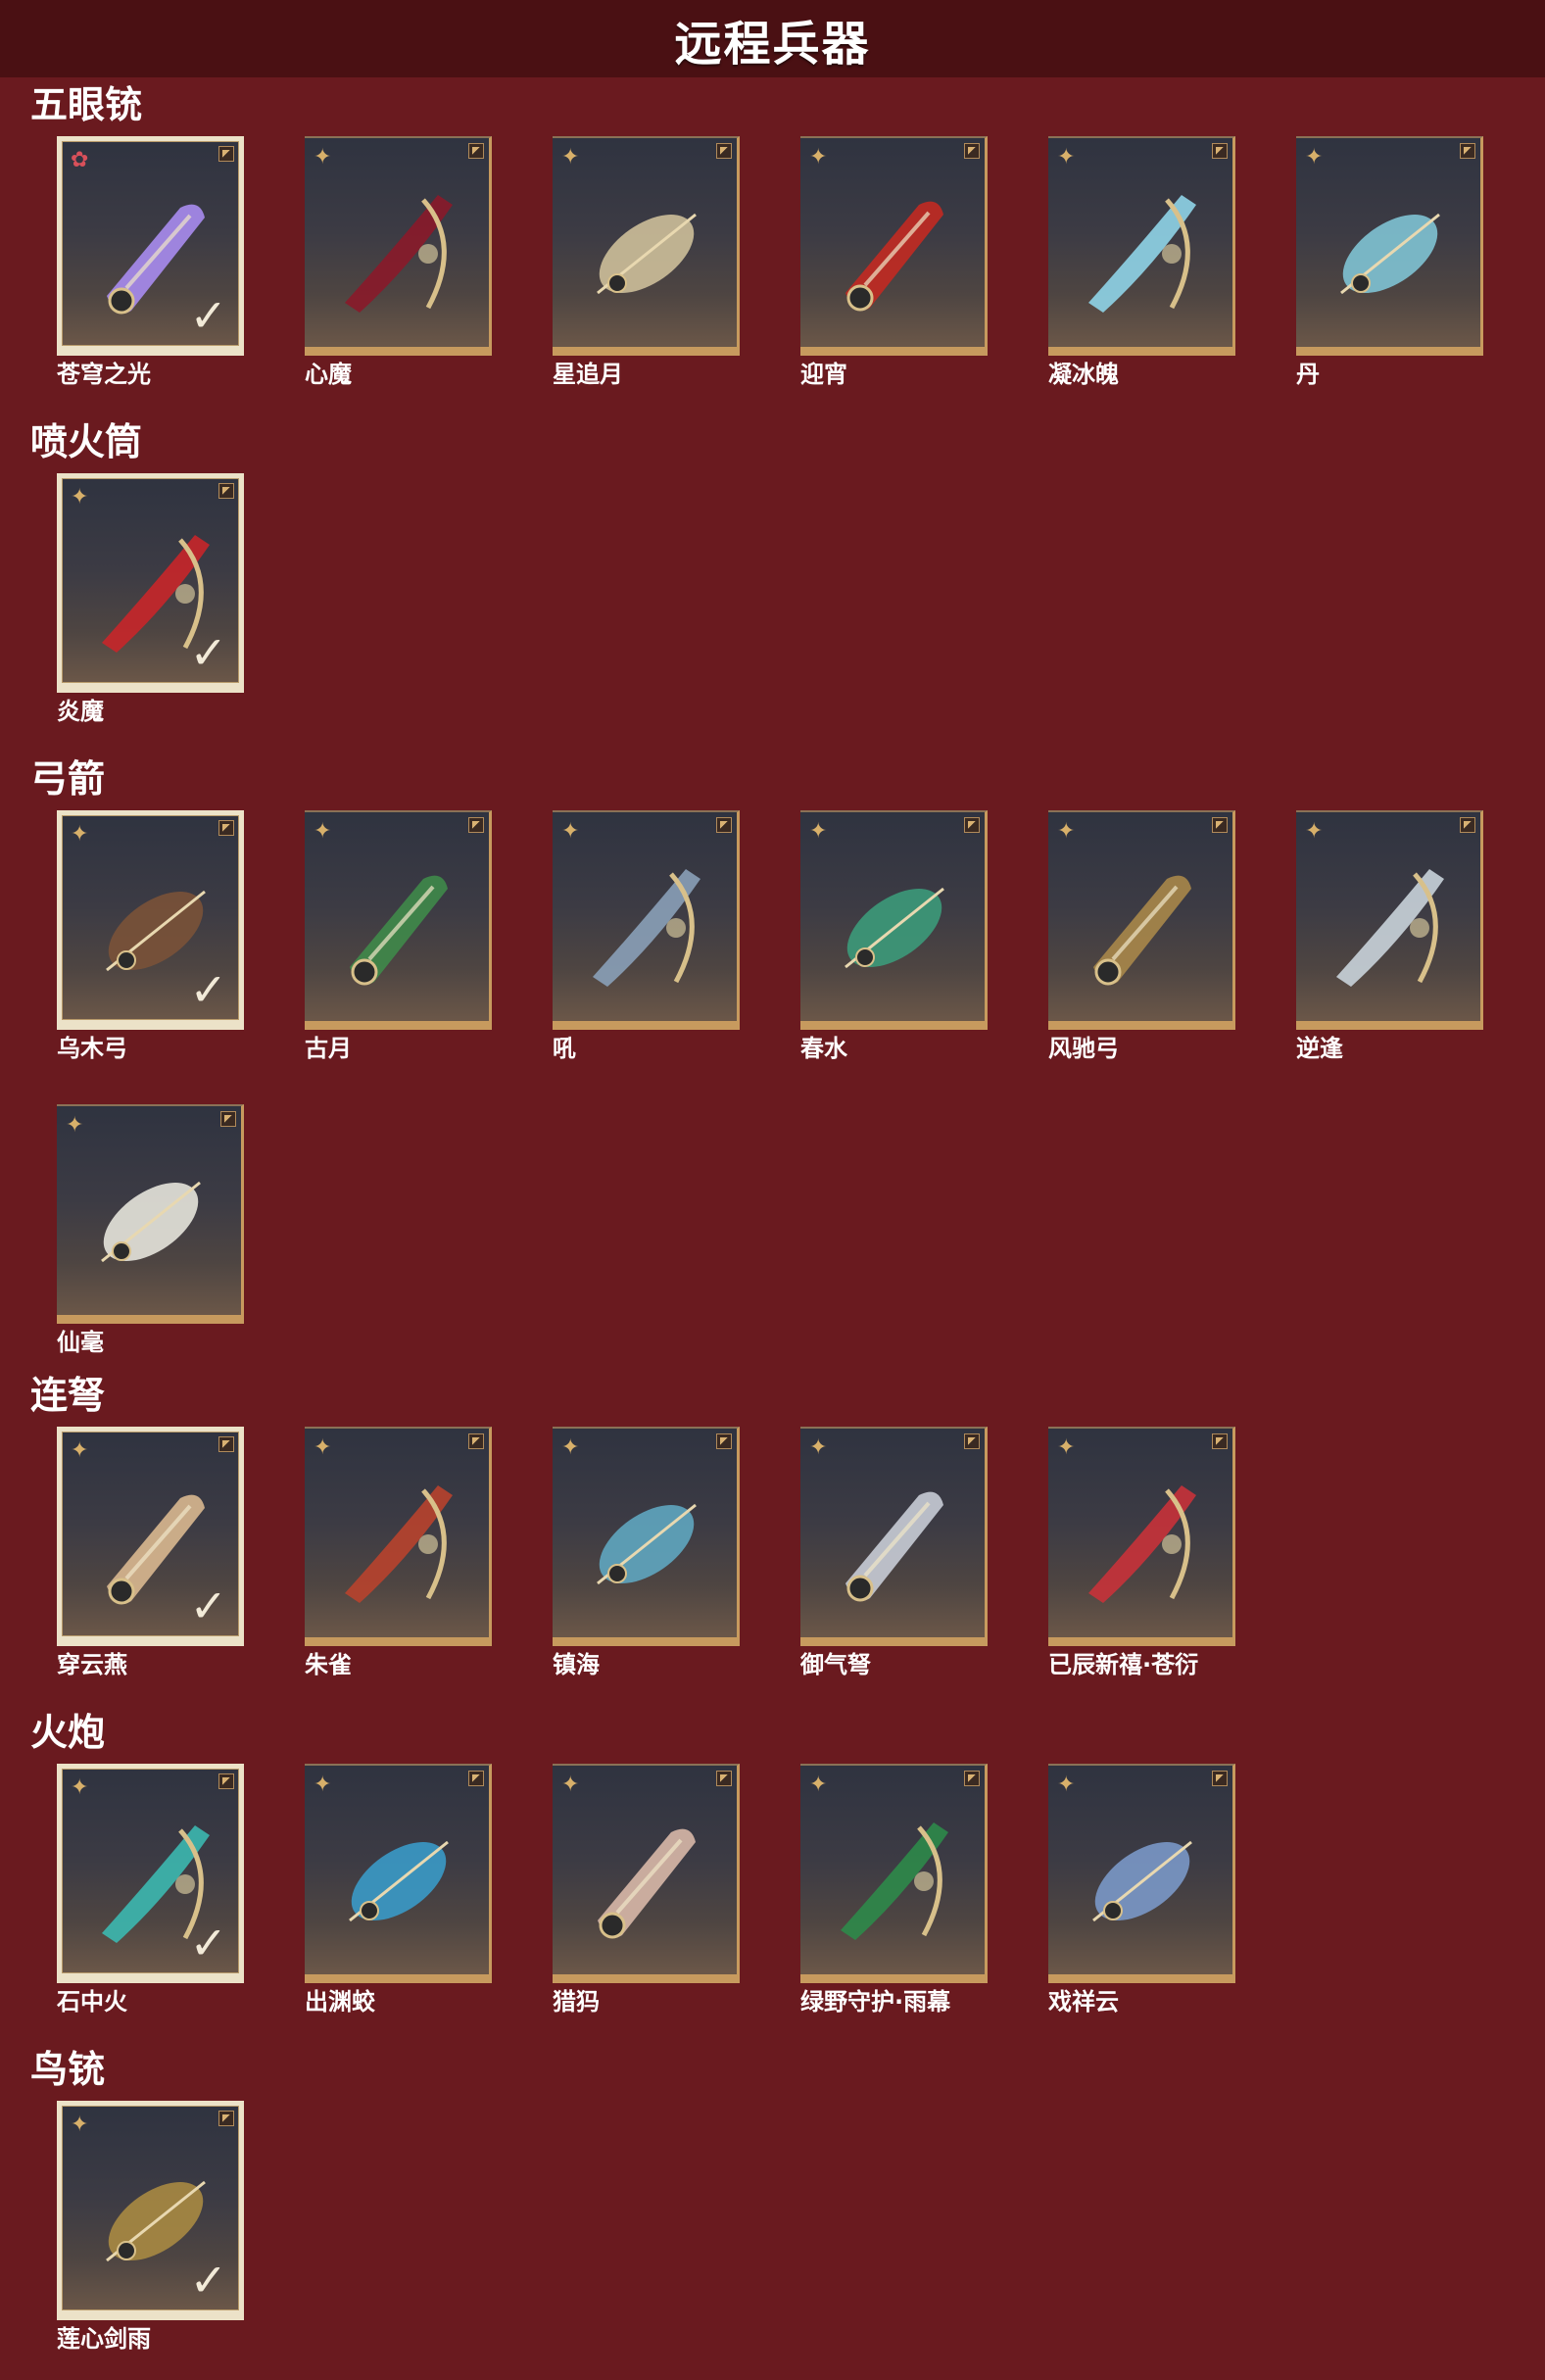 The height and width of the screenshot is (2380, 1545). I want to click on weapon-card: ✦ 已辰新禧·苍衍, so click(1141, 1554).